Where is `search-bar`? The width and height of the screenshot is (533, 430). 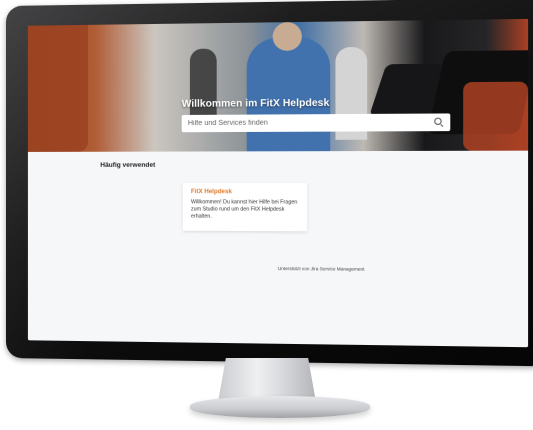
search-bar is located at coordinates (316, 123).